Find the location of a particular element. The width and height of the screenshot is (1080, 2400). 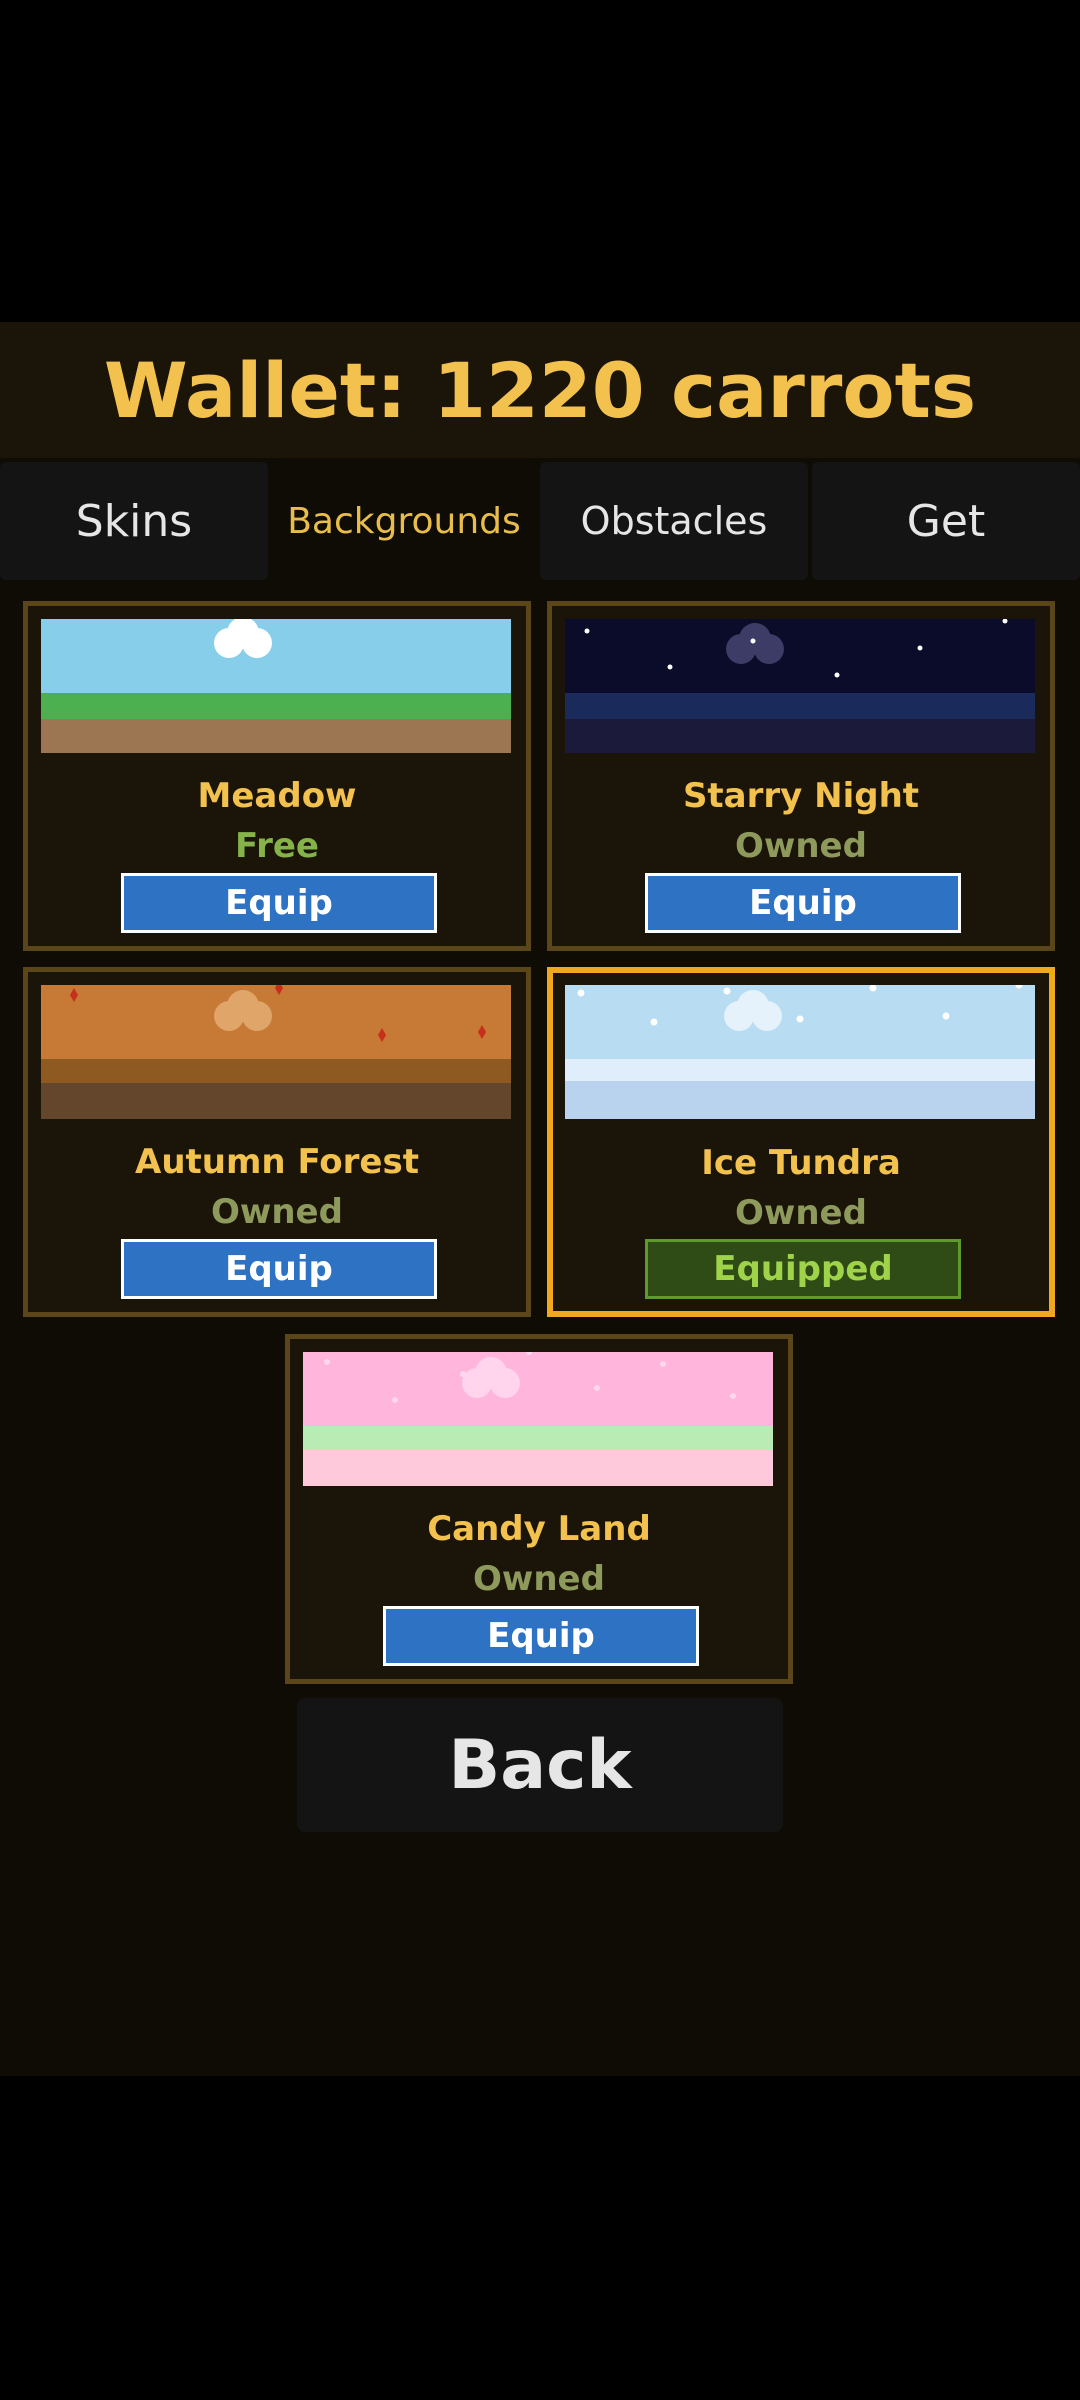

background-card-autumn-forest: Autumn Forest Owned Equip is located at coordinates (277, 1142).